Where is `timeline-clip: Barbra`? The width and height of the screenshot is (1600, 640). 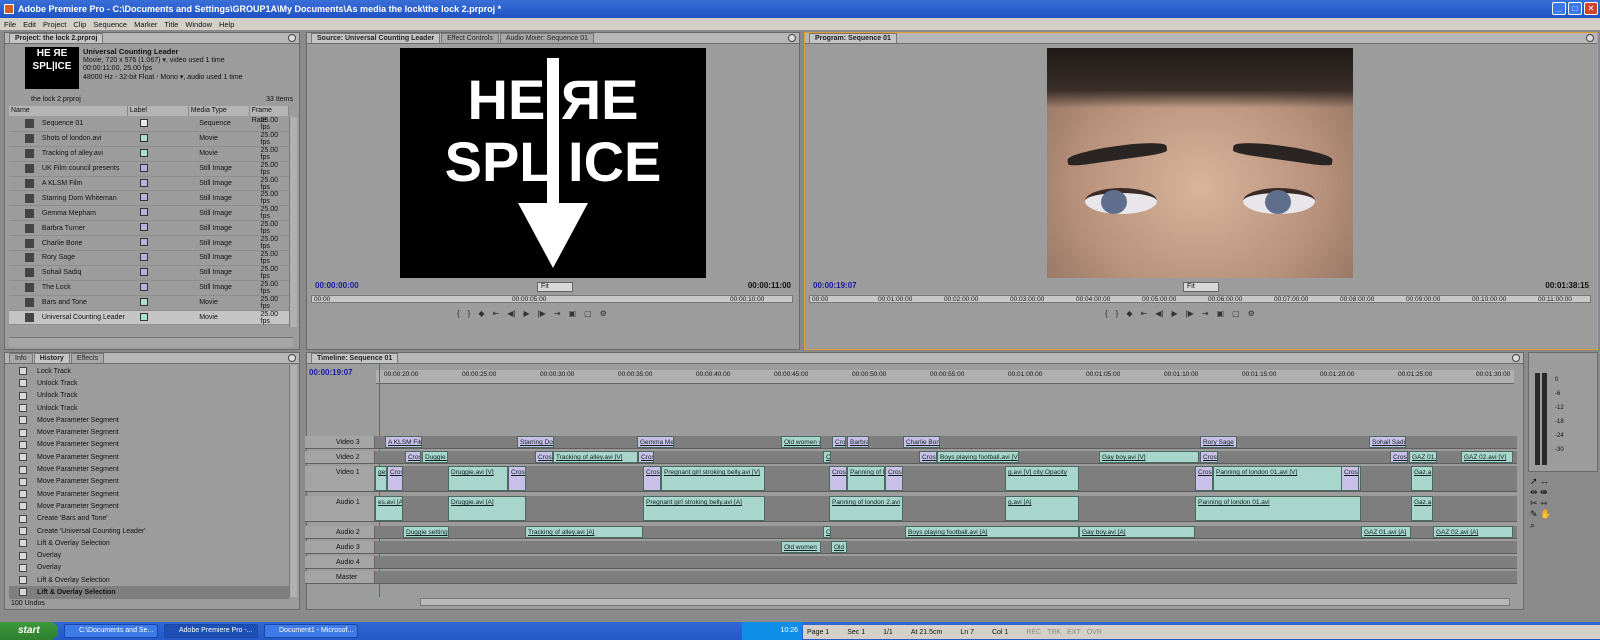 timeline-clip: Barbra is located at coordinates (858, 442).